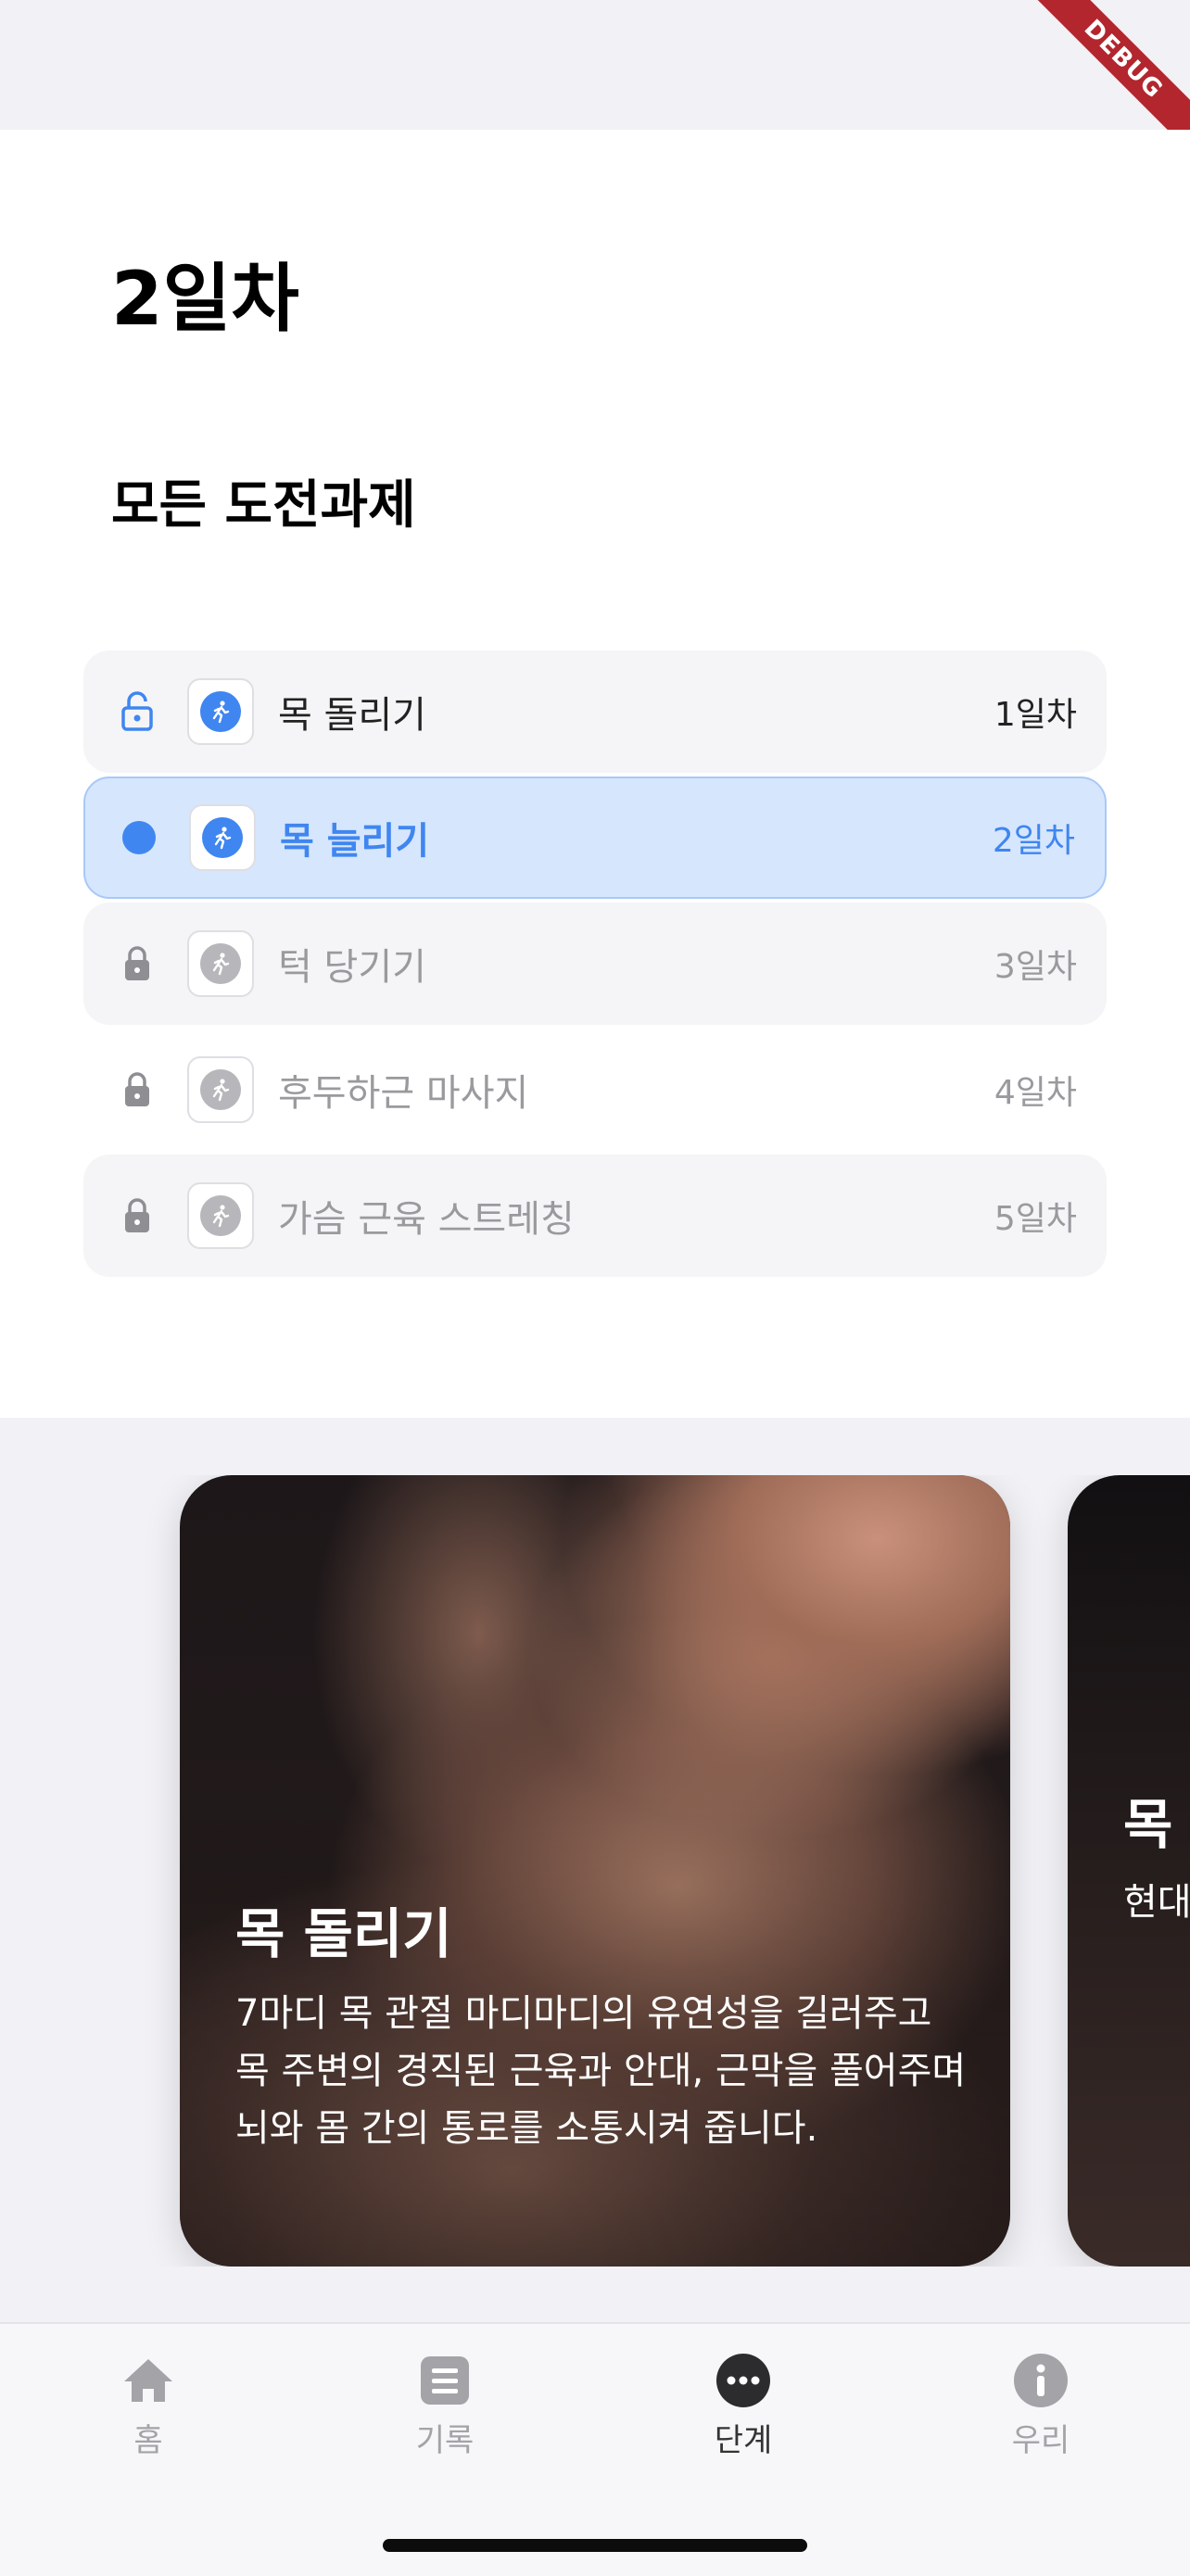  What do you see at coordinates (352, 967) in the screenshot?
I see `challenge-label: 턱 당기기` at bounding box center [352, 967].